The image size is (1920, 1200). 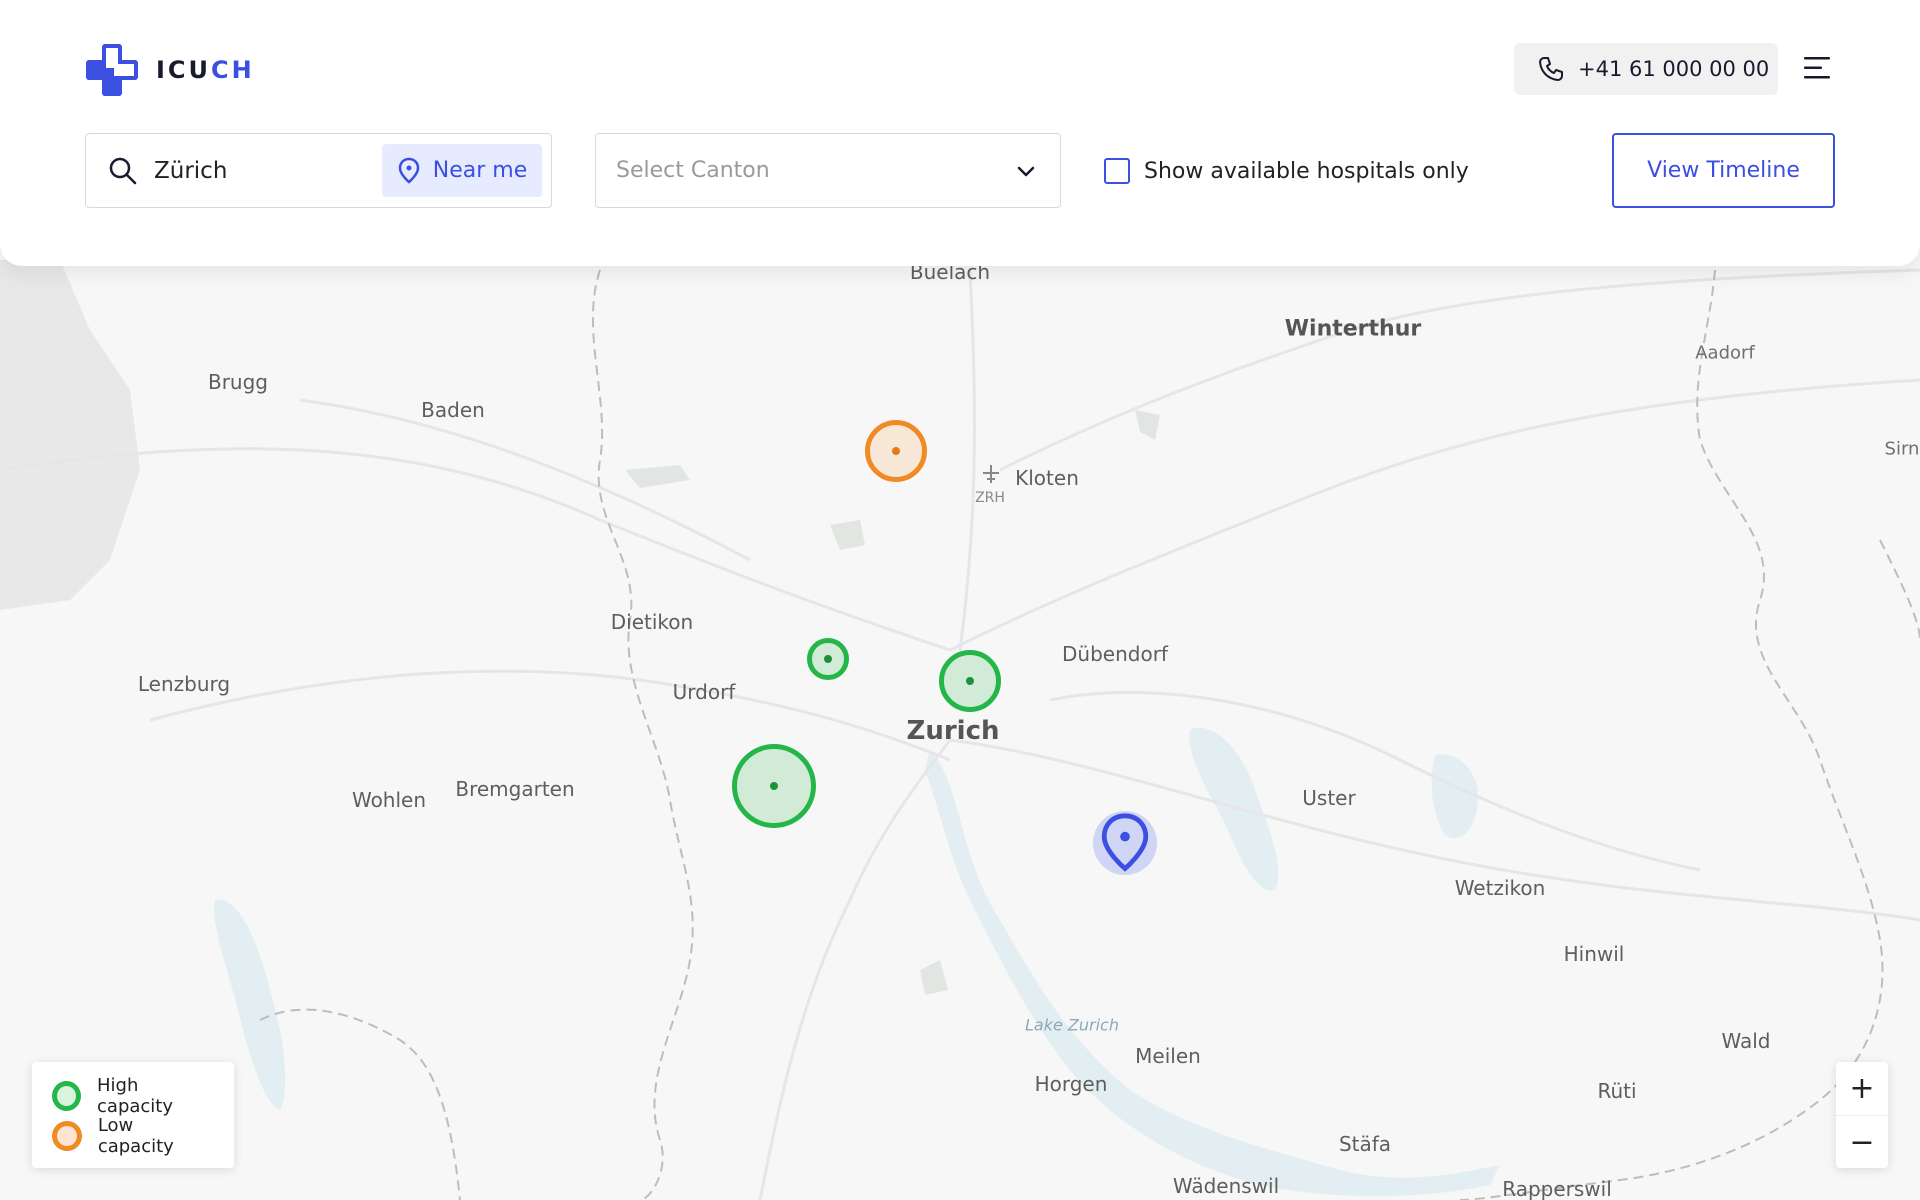 What do you see at coordinates (1500, 888) in the screenshot?
I see `place-label: Wetzikon` at bounding box center [1500, 888].